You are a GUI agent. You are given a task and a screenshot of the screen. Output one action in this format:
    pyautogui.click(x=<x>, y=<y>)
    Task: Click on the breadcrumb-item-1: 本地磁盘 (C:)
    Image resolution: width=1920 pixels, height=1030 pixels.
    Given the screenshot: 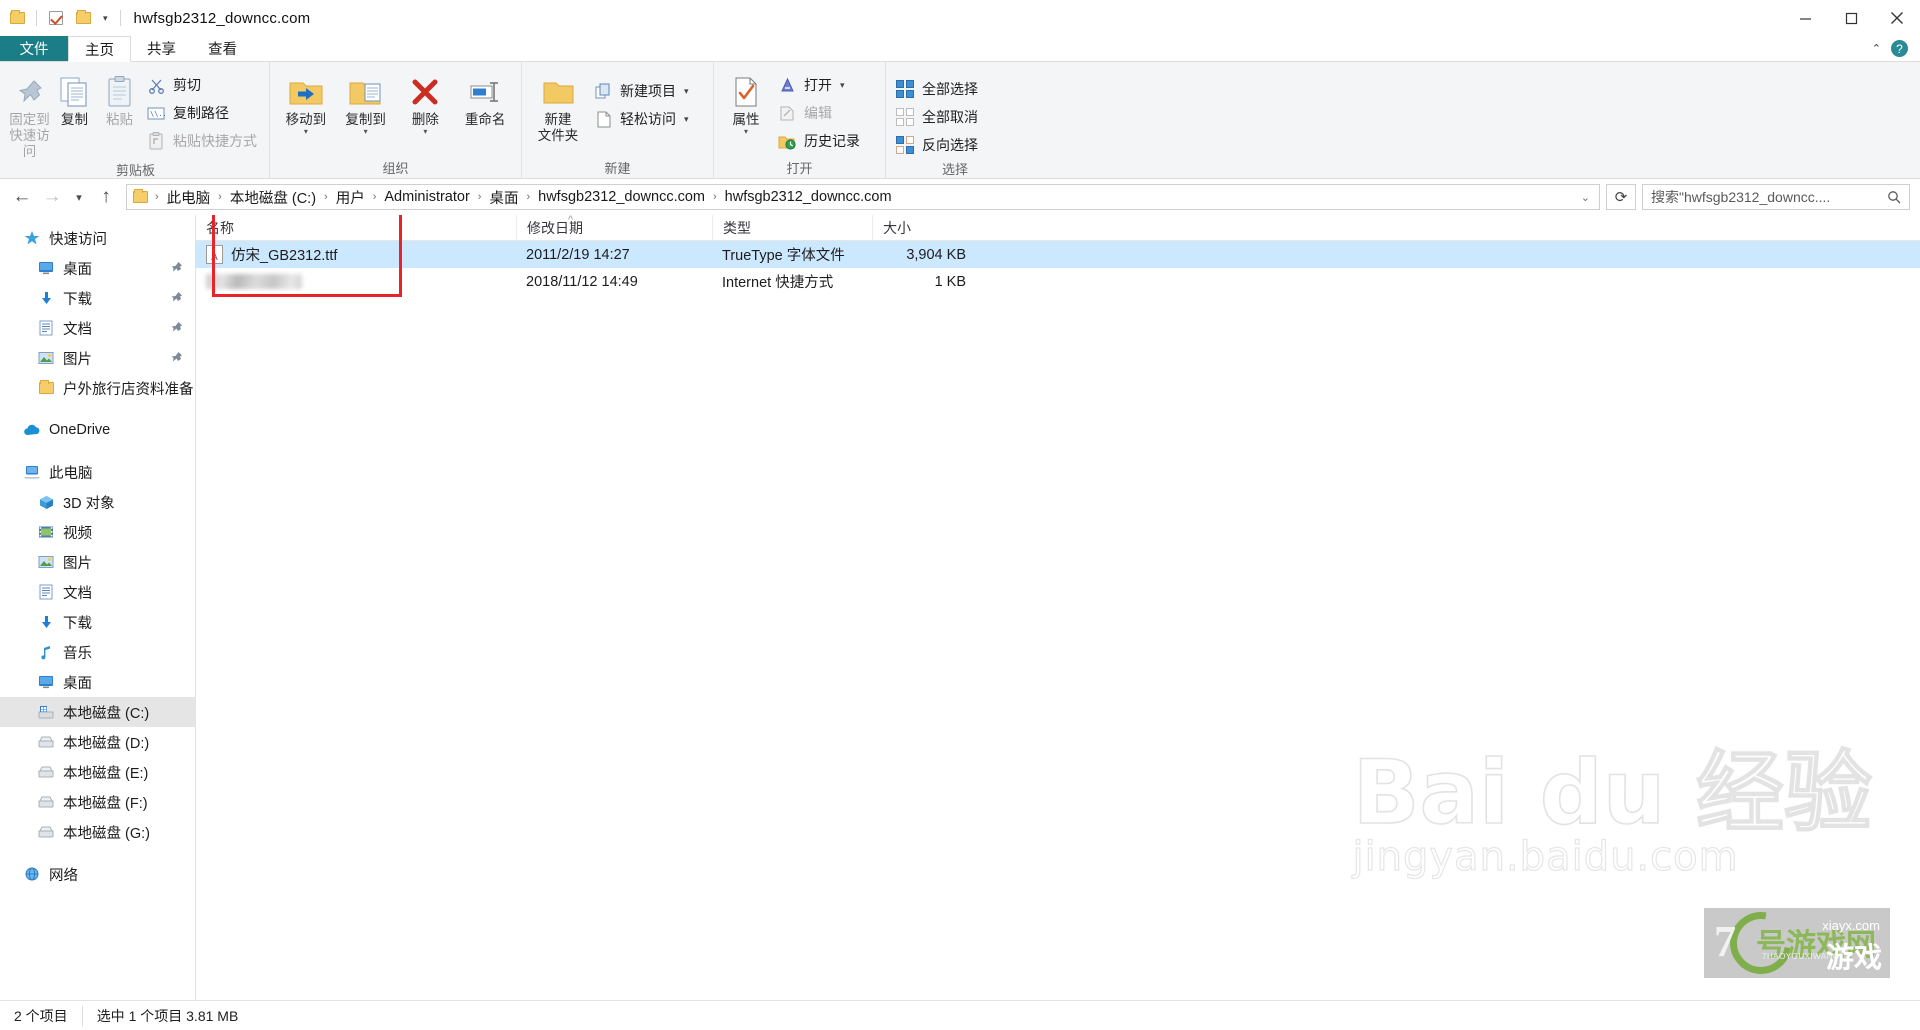 What is the action you would take?
    pyautogui.click(x=273, y=197)
    